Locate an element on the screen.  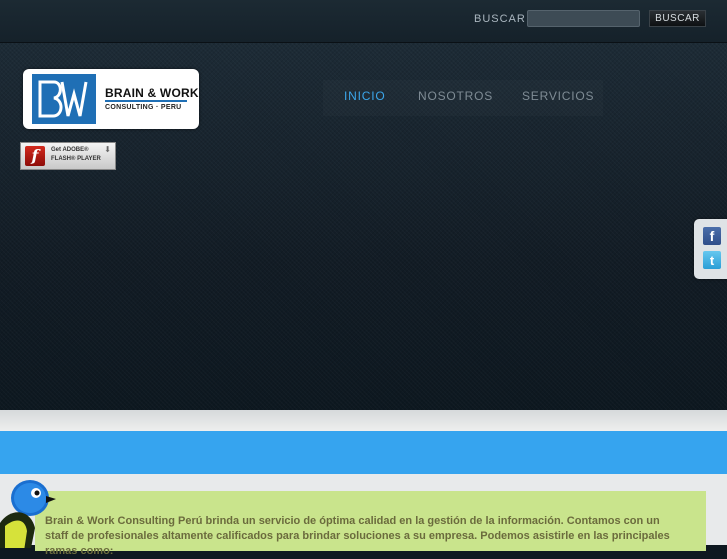
logo-mark-icon is located at coordinates (64, 99).